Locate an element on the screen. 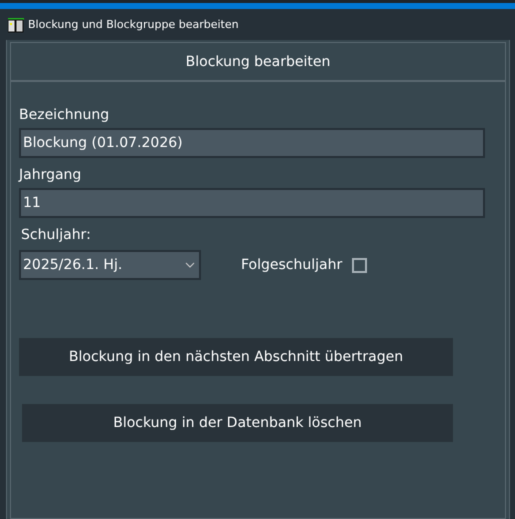 Image resolution: width=515 pixels, height=519 pixels. input-field: Blockung (01.07.2026) is located at coordinates (252, 143).